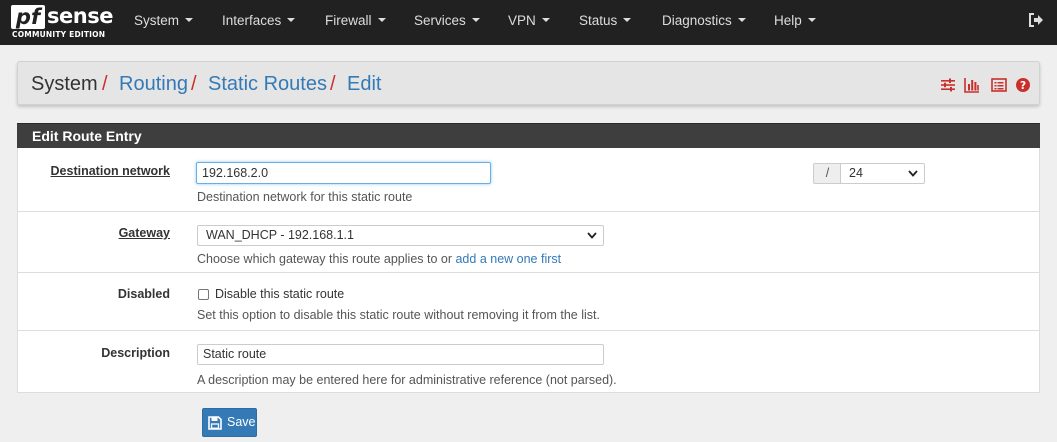 This screenshot has height=442, width=1057. What do you see at coordinates (400, 354) in the screenshot?
I see `description-input: Static route` at bounding box center [400, 354].